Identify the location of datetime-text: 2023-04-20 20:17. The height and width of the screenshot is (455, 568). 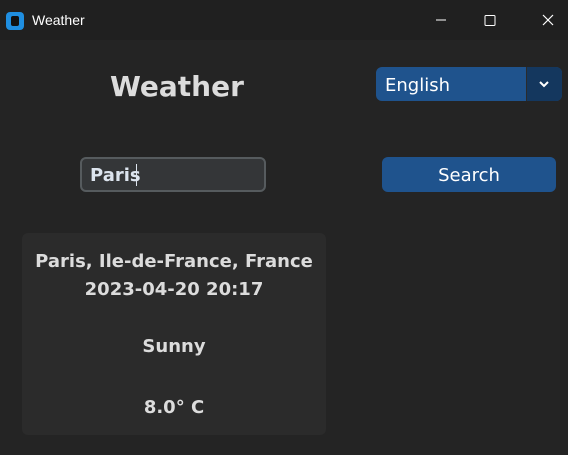
(174, 289).